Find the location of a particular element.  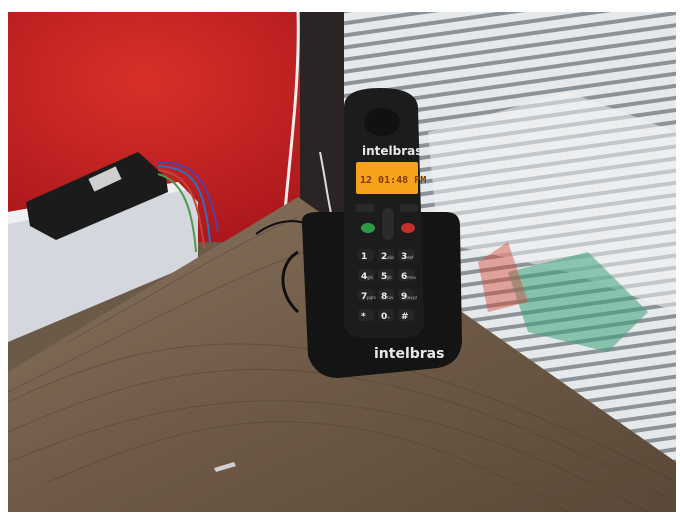

key-sublabel: + is located at coordinates (388, 317).